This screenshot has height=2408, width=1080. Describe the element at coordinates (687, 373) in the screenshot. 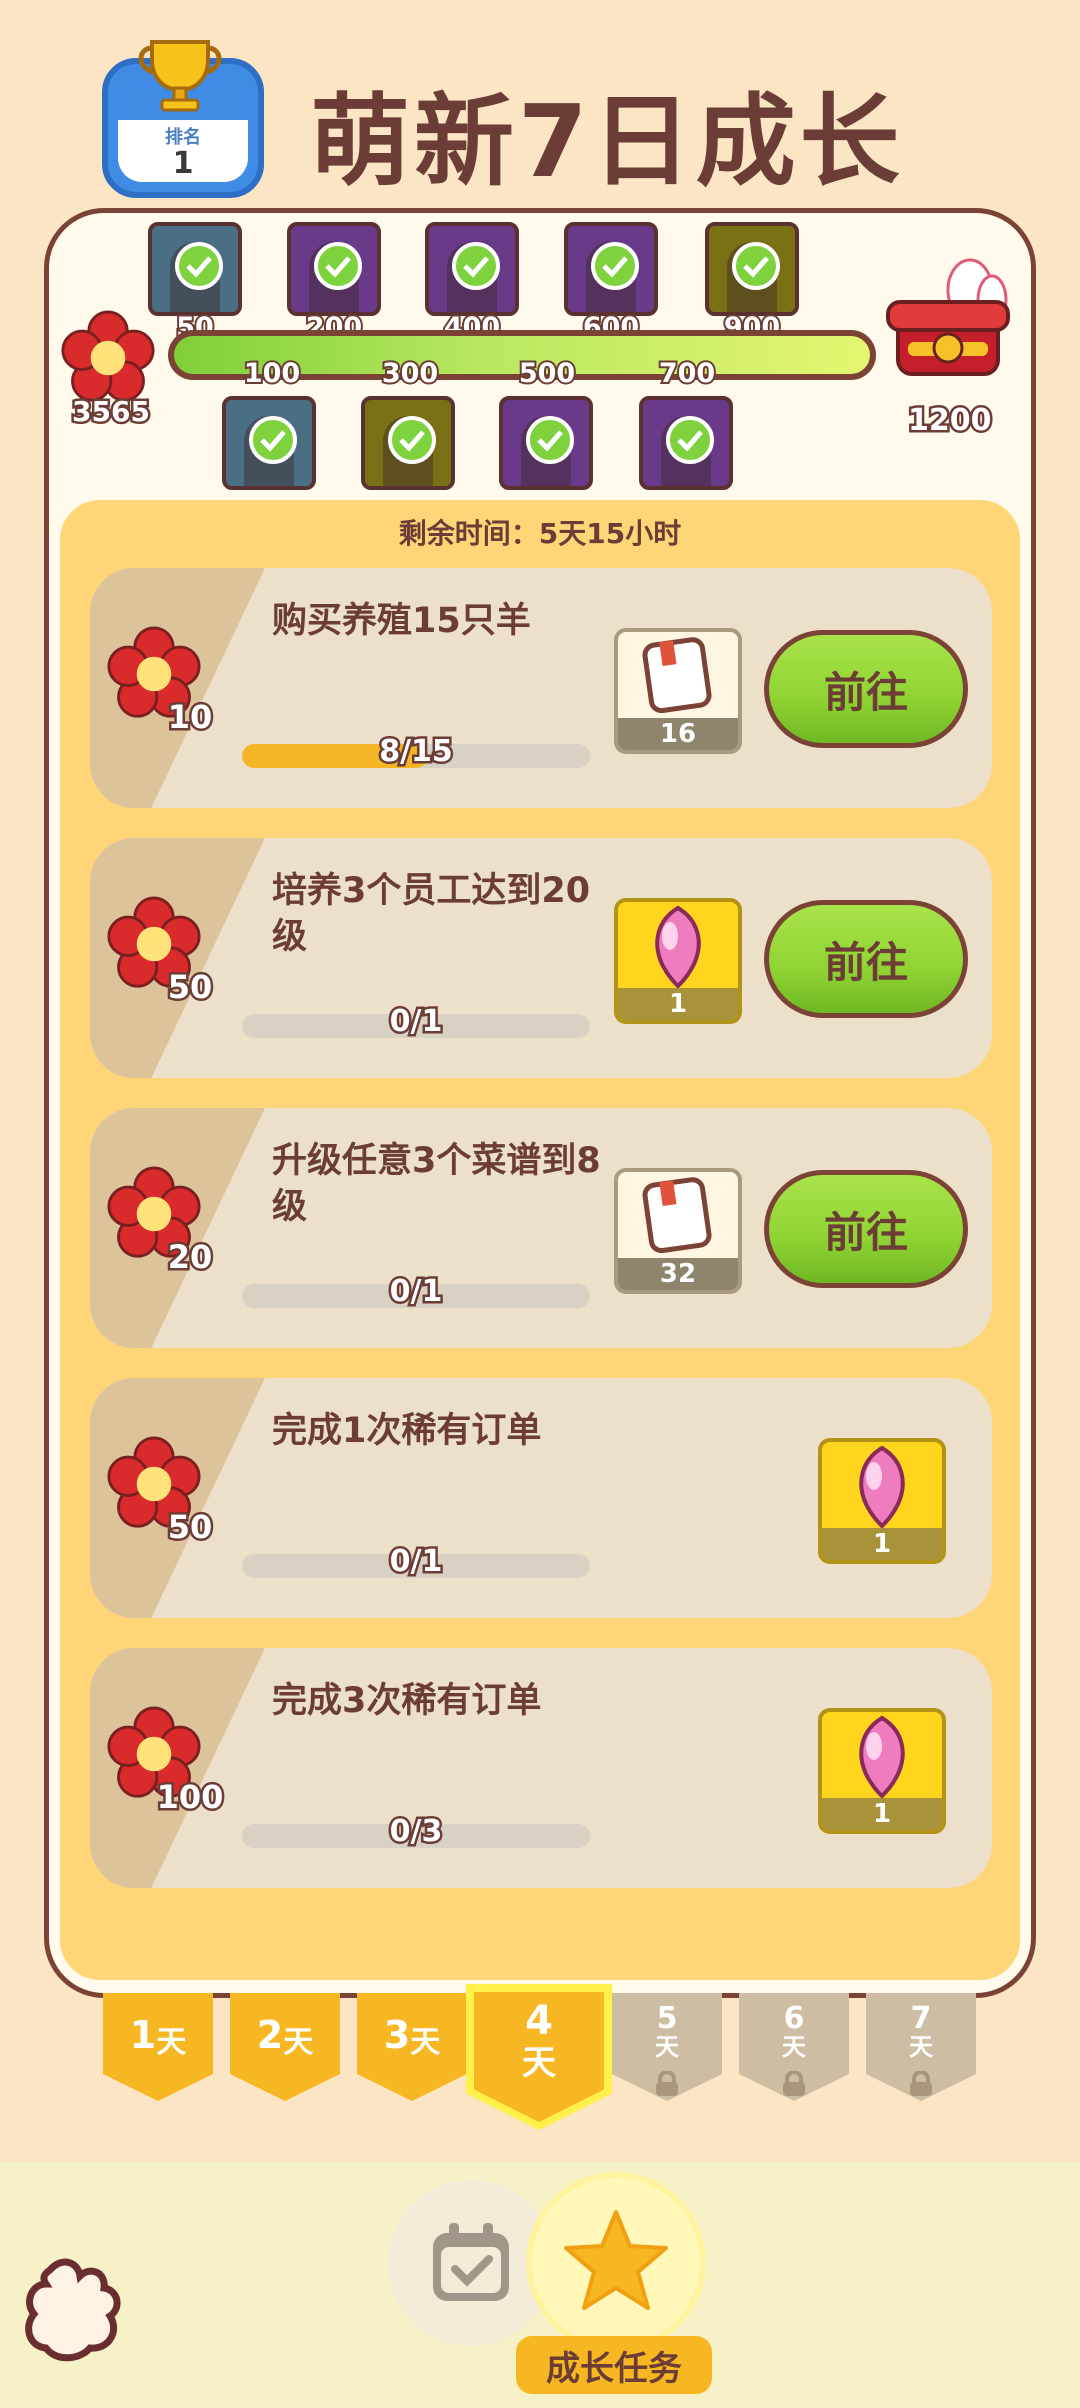

I see `milestone-label: 700` at that location.